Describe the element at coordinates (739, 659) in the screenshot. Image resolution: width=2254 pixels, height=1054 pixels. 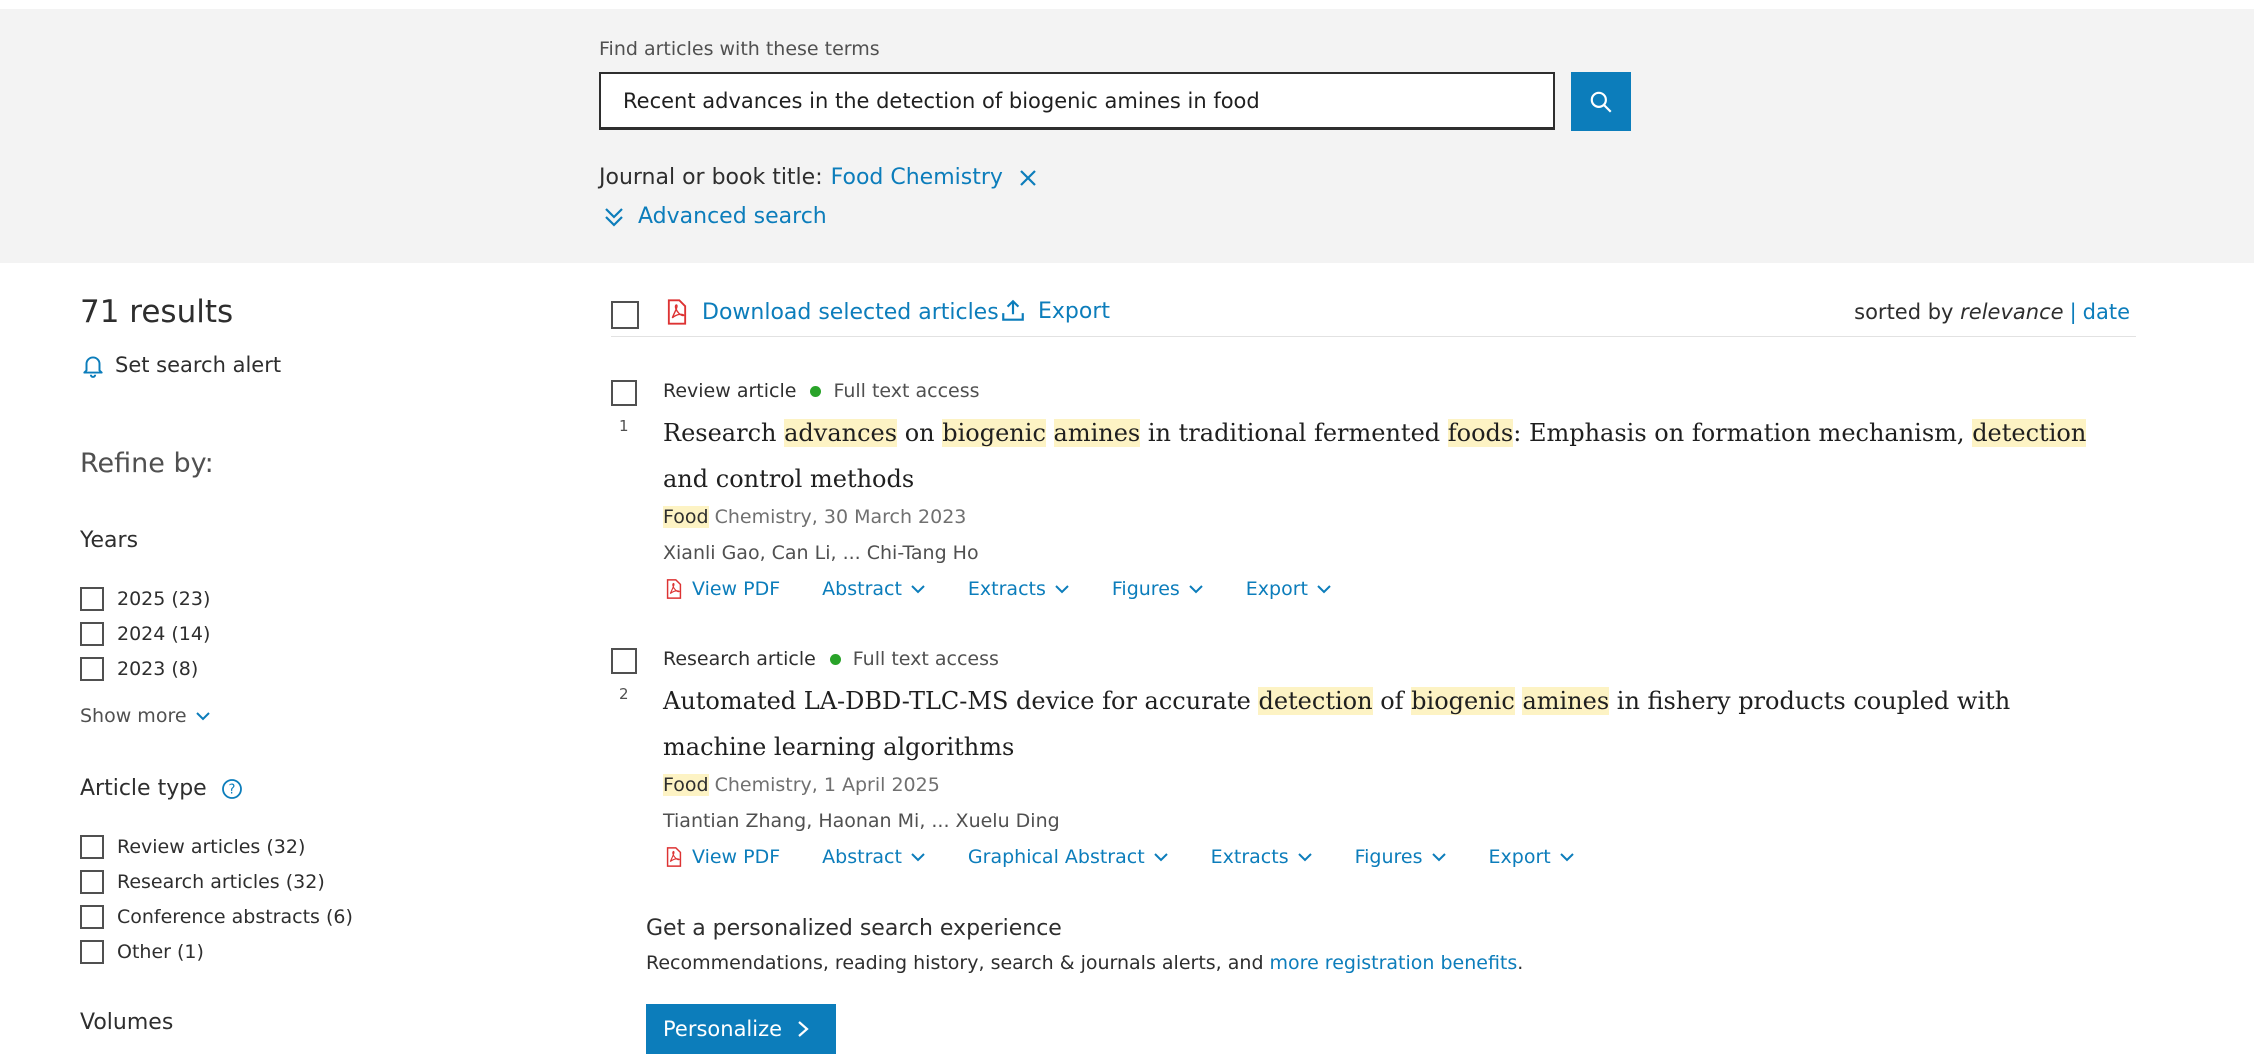
I see `article-type: Research article` at that location.